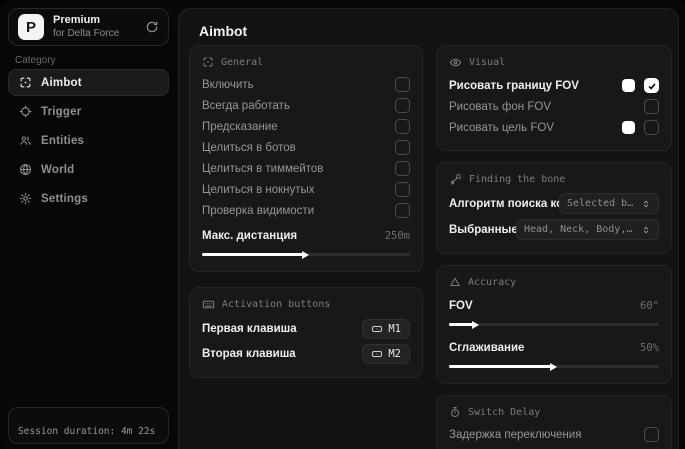 The height and width of the screenshot is (449, 685). I want to click on brand-logo: P, so click(31, 27).